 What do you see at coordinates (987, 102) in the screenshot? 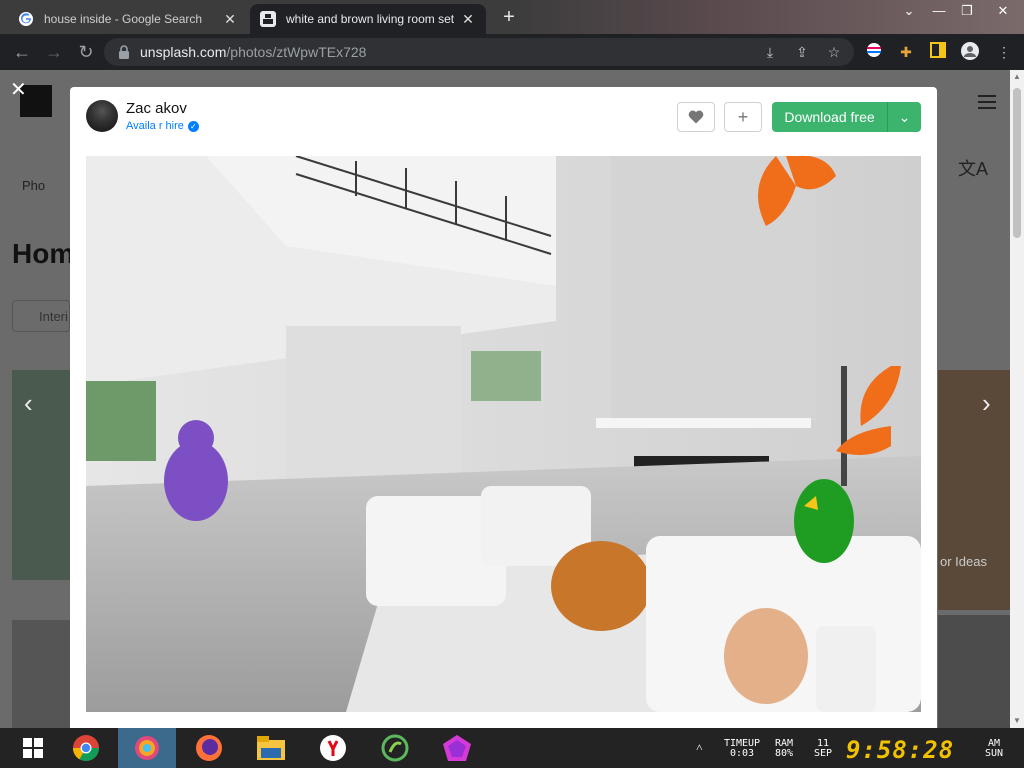
I see `hamburger-menu-icon` at bounding box center [987, 102].